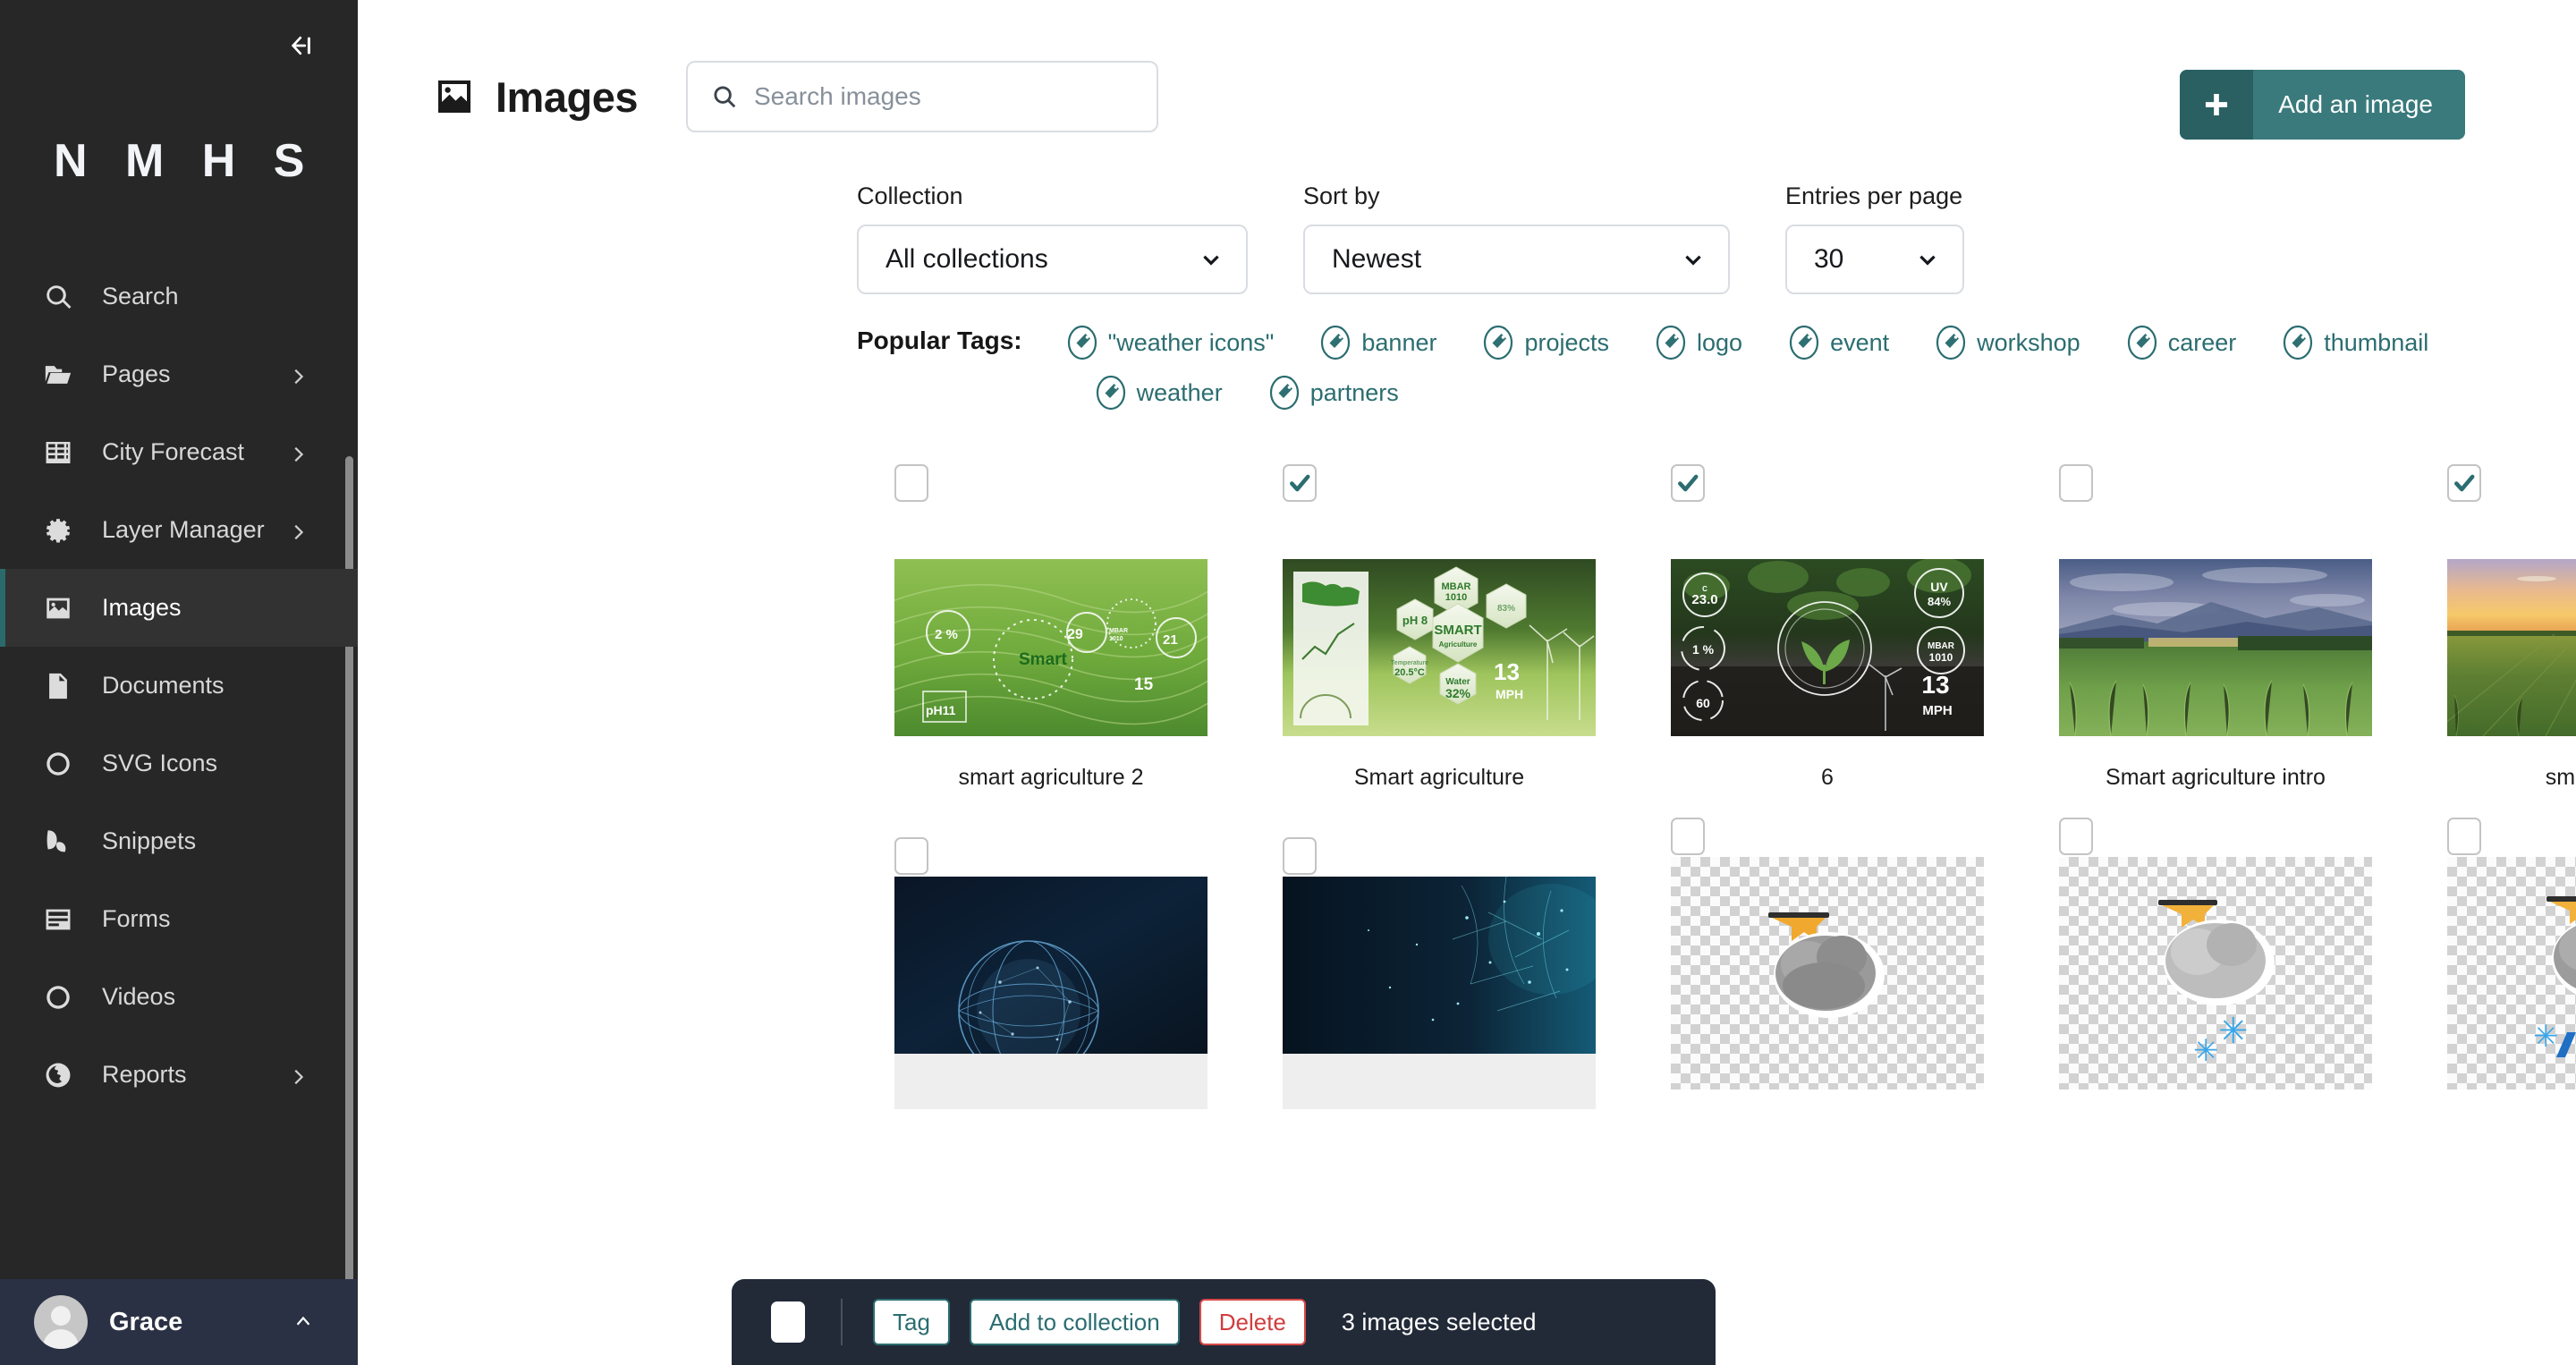 This screenshot has width=2576, height=1365. I want to click on sidebar-item-snippets: Snippets, so click(179, 841).